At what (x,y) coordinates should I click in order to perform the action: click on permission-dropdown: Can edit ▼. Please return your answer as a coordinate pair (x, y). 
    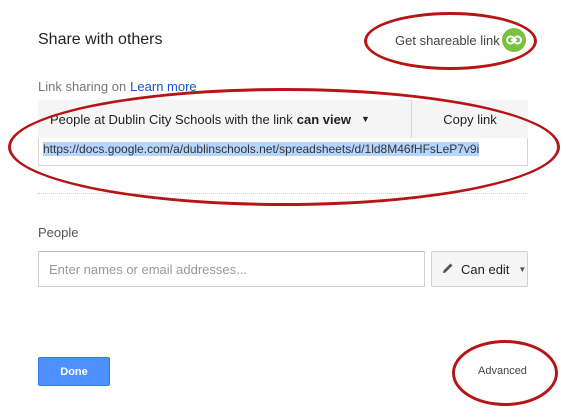
    Looking at the image, I should click on (479, 269).